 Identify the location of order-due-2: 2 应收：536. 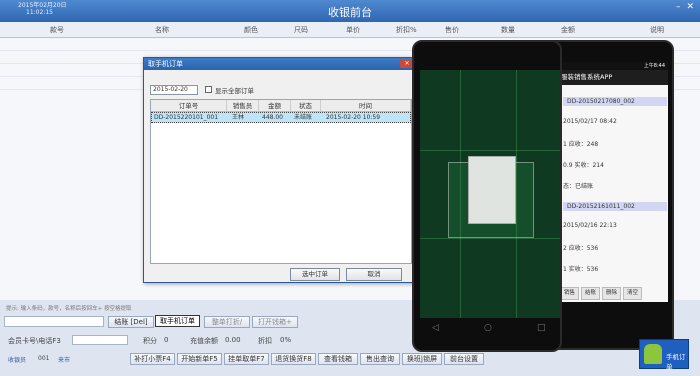
(581, 248).